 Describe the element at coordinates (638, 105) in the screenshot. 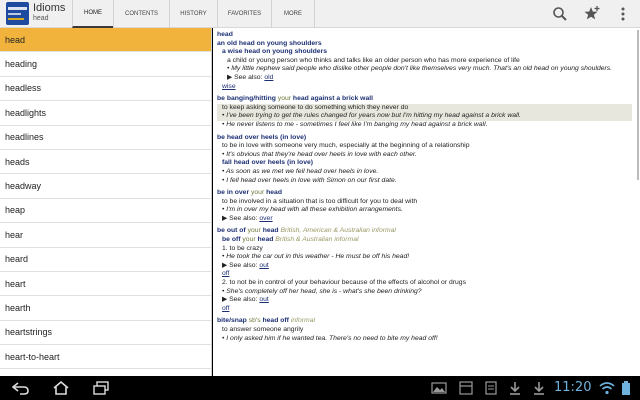

I see `scrollbar` at that location.